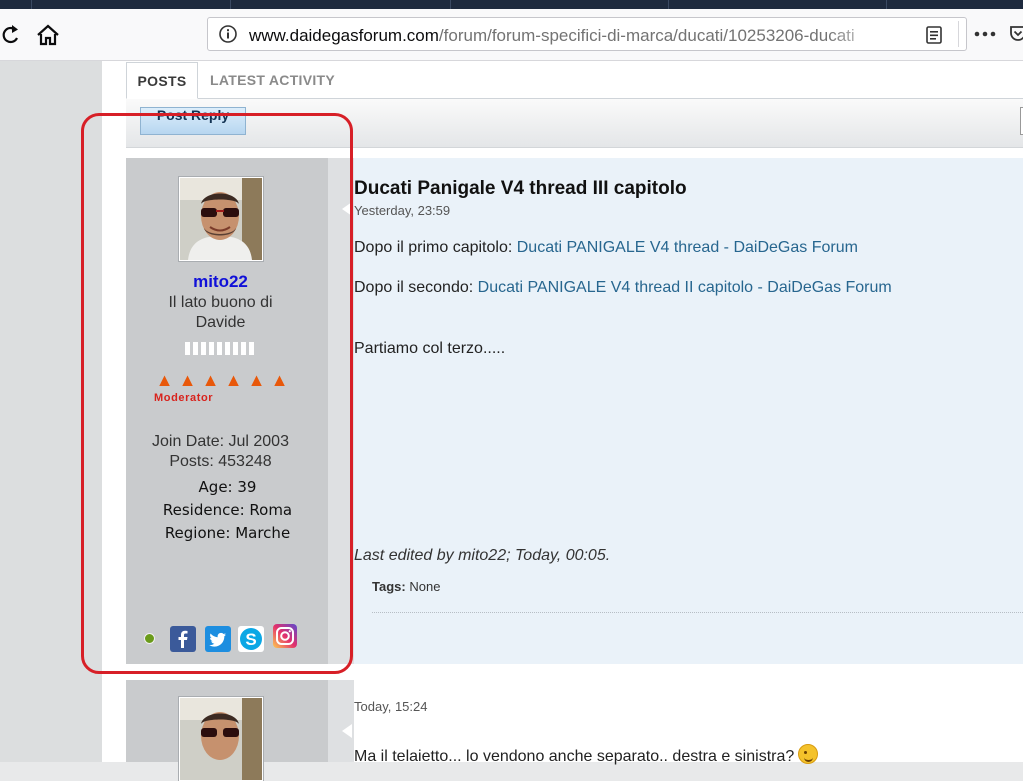  I want to click on user-residence: Residence: Roma, so click(227, 510).